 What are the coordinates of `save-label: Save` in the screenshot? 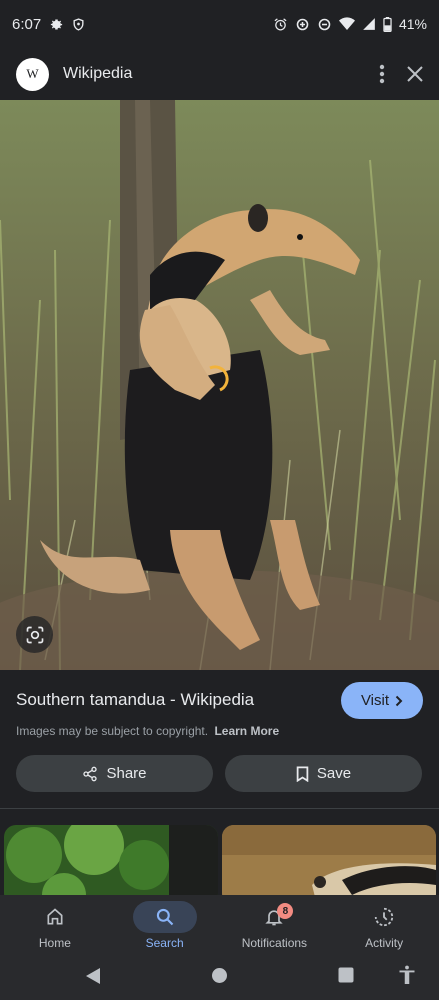 It's located at (334, 773).